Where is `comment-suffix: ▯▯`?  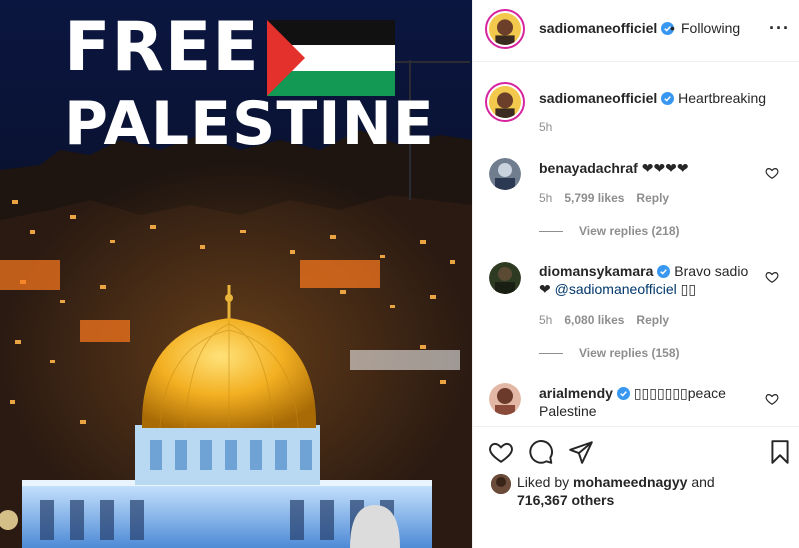 comment-suffix: ▯▯ is located at coordinates (688, 289).